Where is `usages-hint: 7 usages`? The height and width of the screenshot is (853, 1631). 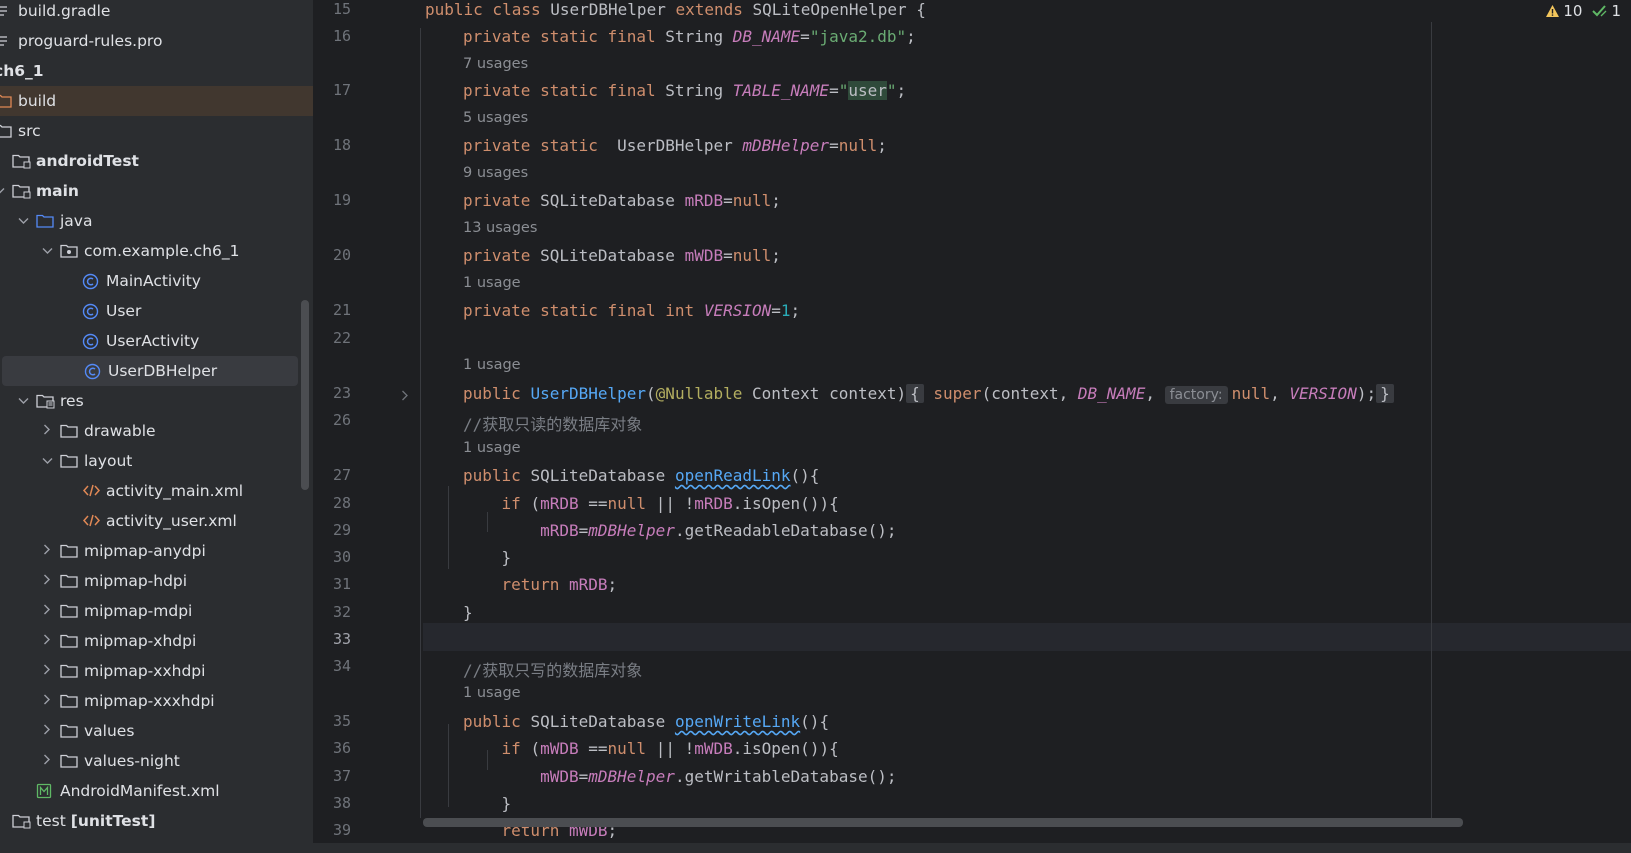
usages-hint: 7 usages is located at coordinates (495, 64).